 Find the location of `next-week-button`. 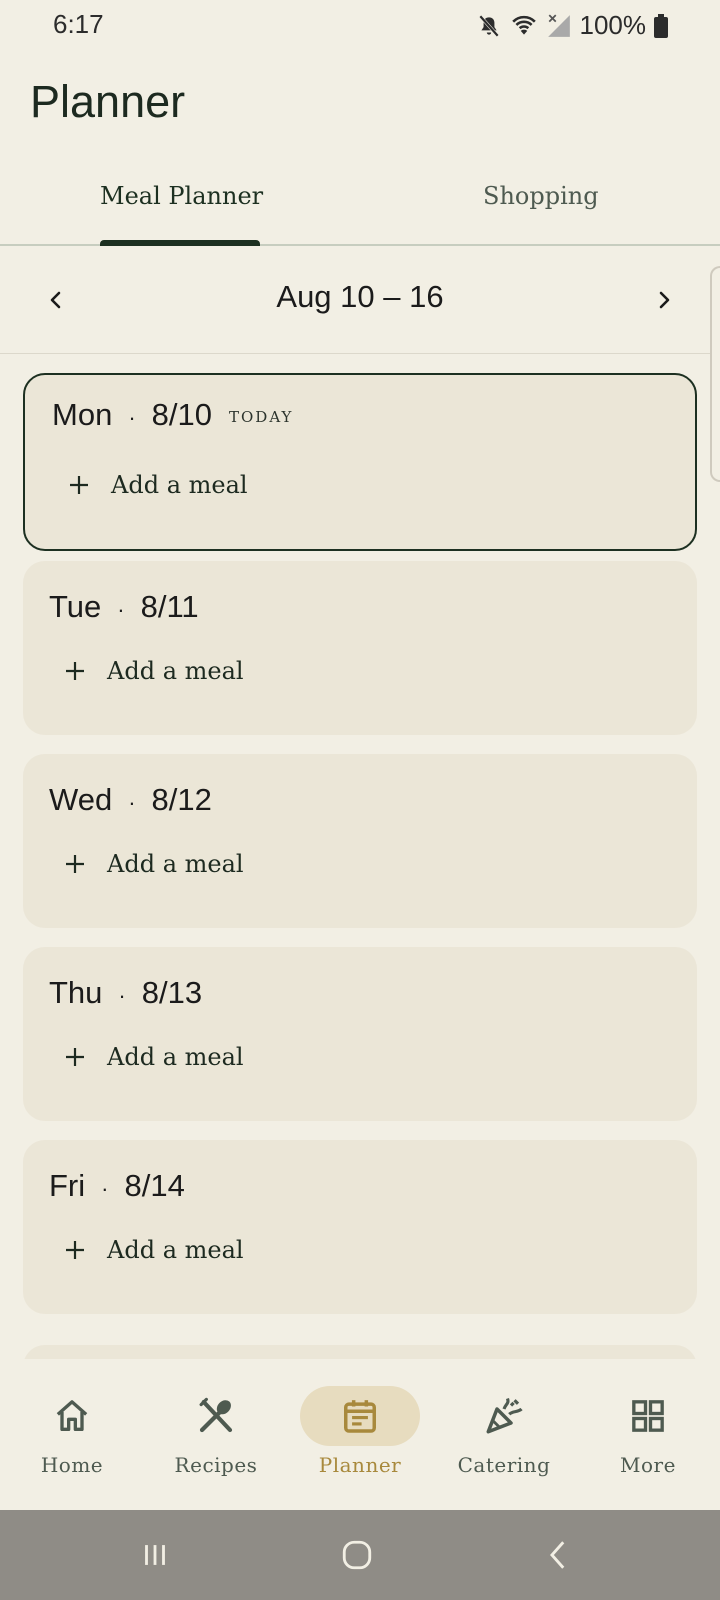

next-week-button is located at coordinates (664, 300).